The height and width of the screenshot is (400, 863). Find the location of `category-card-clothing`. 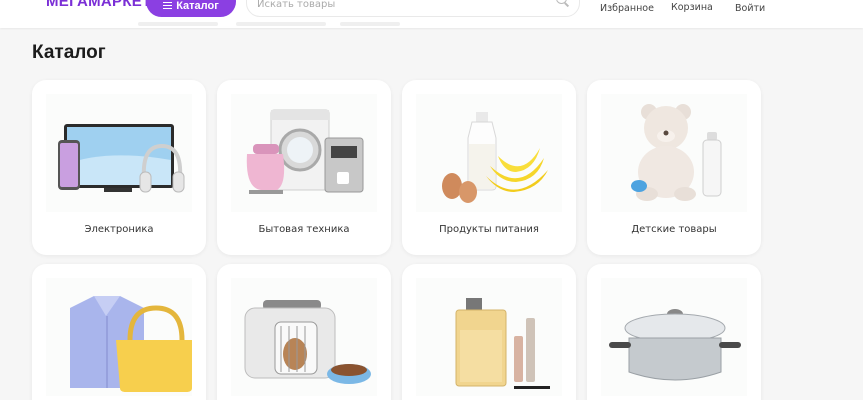

category-card-clothing is located at coordinates (119, 332).